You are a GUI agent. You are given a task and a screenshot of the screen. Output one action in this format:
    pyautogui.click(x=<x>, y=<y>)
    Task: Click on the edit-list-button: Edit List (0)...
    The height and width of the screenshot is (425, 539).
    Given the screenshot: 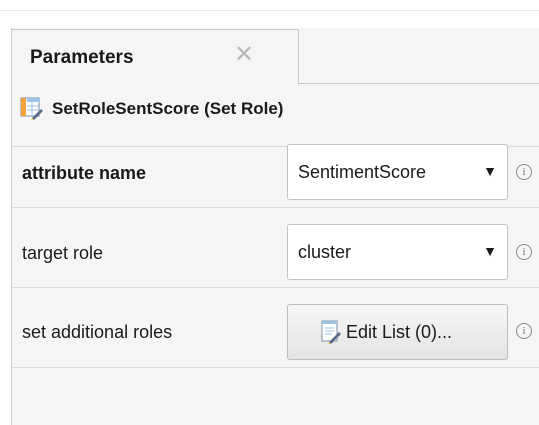 What is the action you would take?
    pyautogui.click(x=397, y=332)
    